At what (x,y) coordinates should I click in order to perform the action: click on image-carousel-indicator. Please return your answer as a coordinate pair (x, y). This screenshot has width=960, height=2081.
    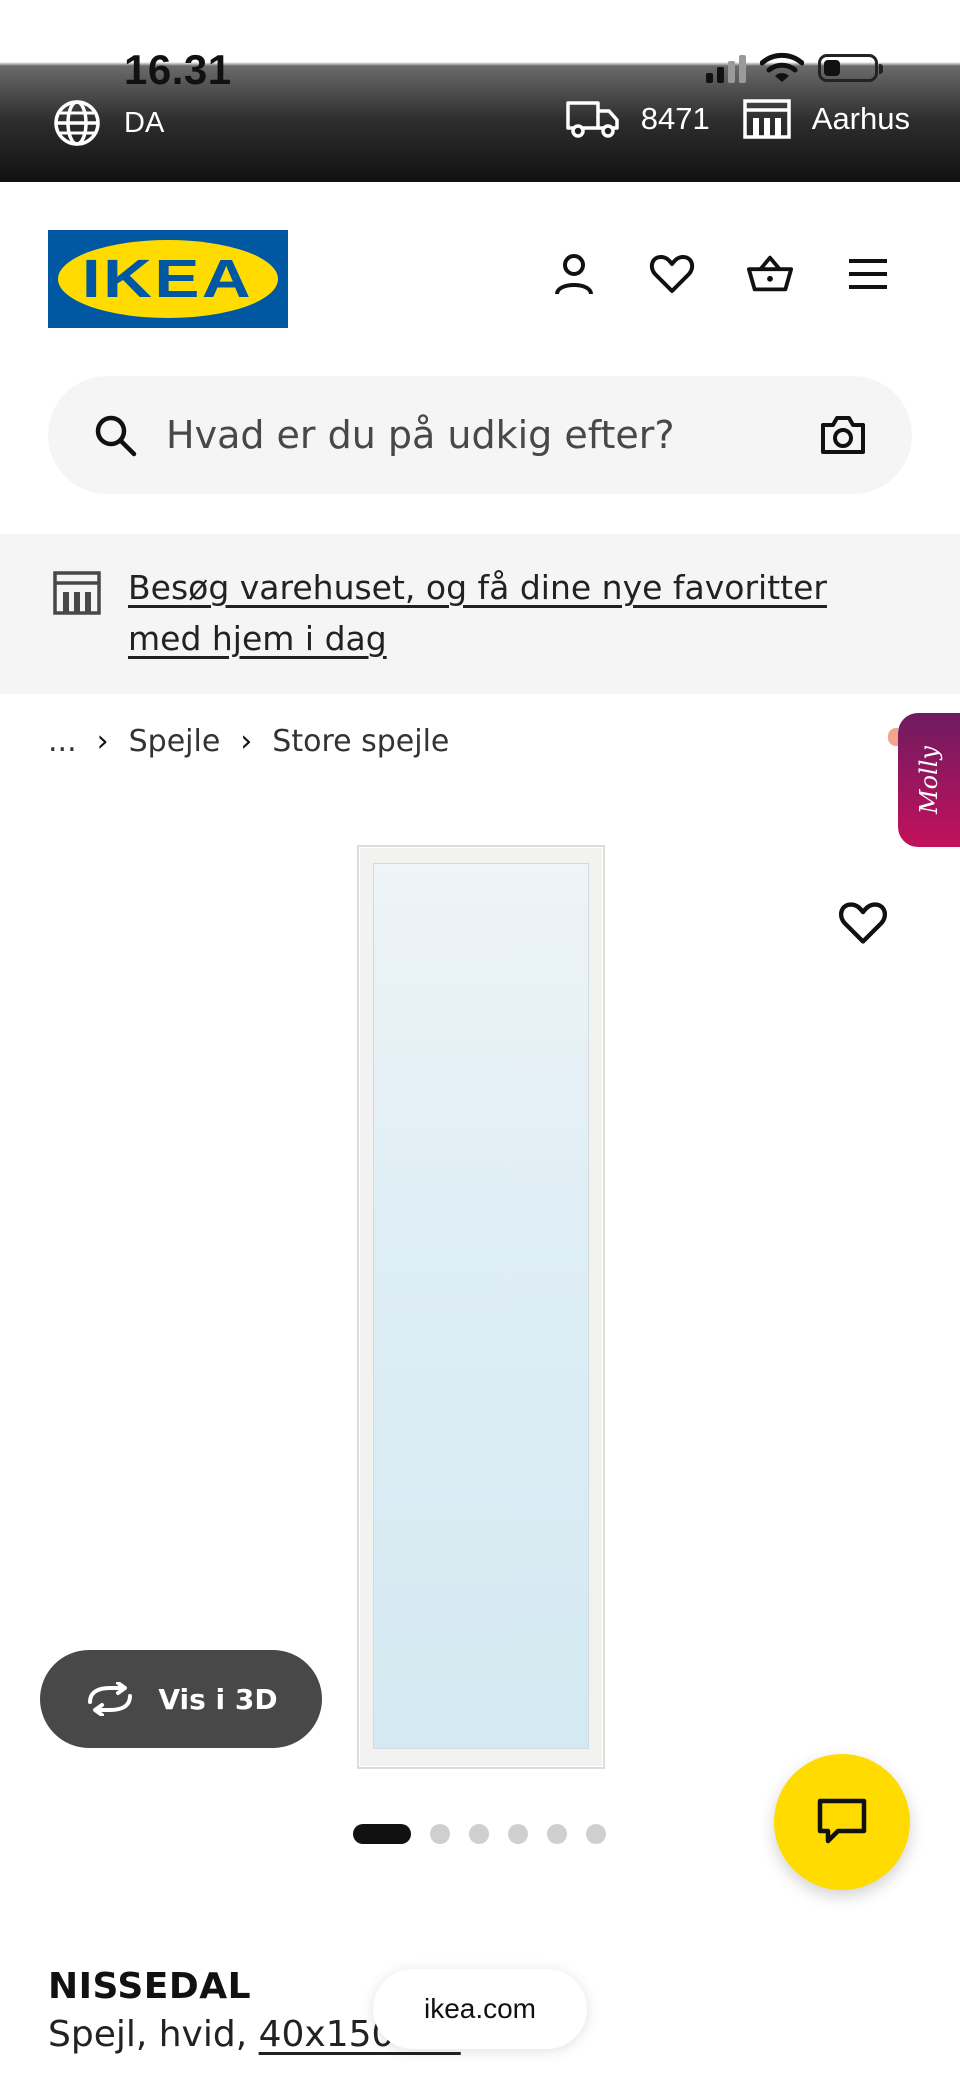
    Looking at the image, I should click on (479, 1834).